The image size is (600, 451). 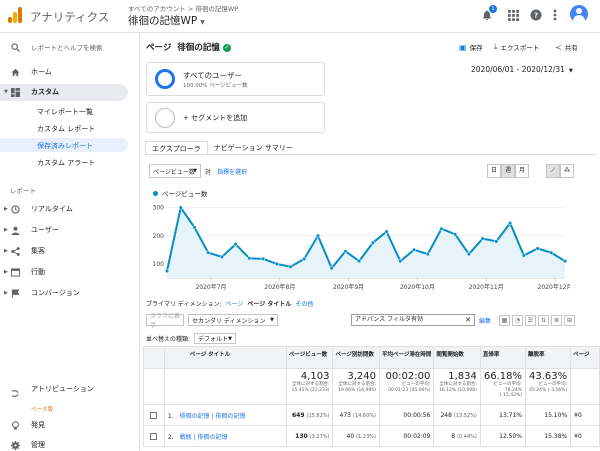 What do you see at coordinates (516, 47) in the screenshot?
I see `export-button: ⤓ エクスポート` at bounding box center [516, 47].